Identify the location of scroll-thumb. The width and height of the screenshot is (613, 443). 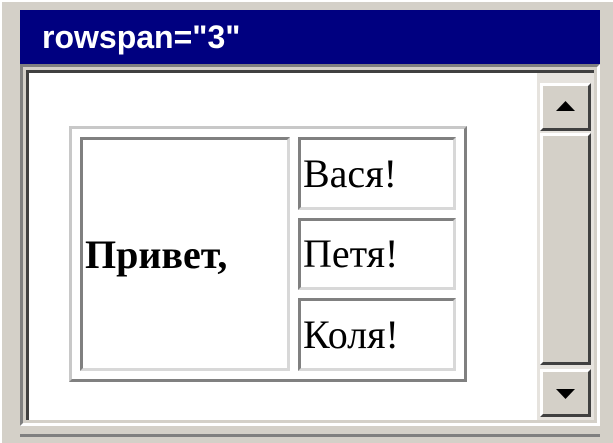
(565, 249).